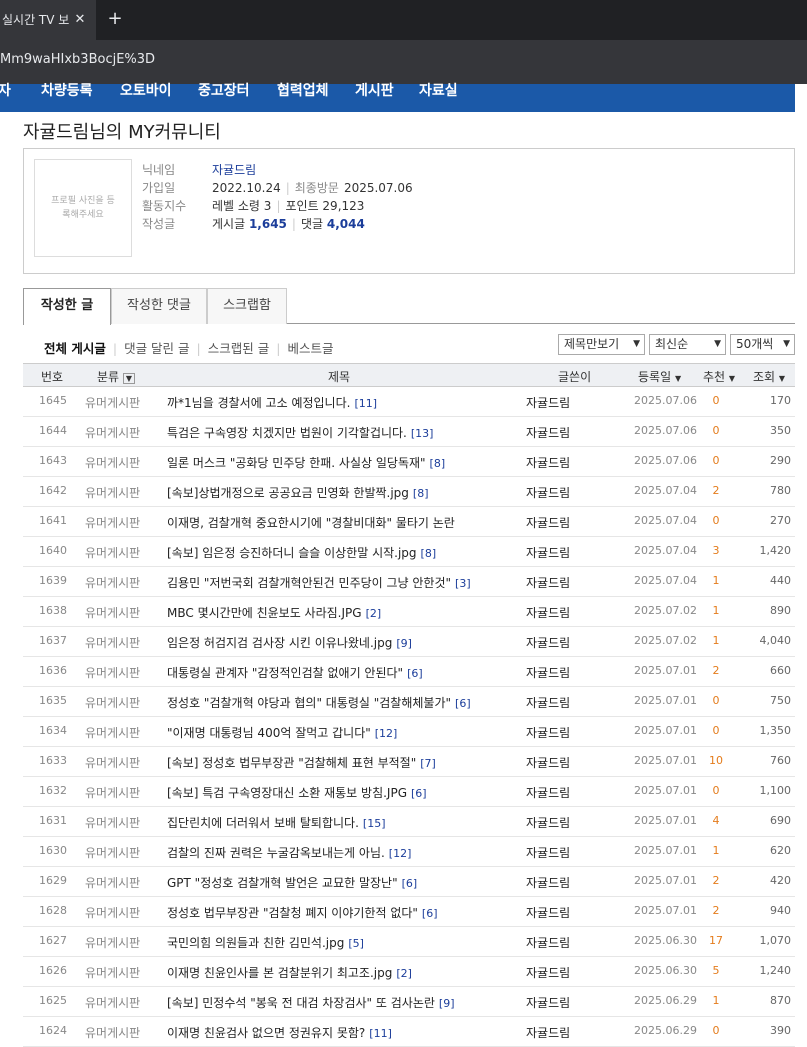  I want to click on nav-item-car-registration: 차량등록, so click(67, 90).